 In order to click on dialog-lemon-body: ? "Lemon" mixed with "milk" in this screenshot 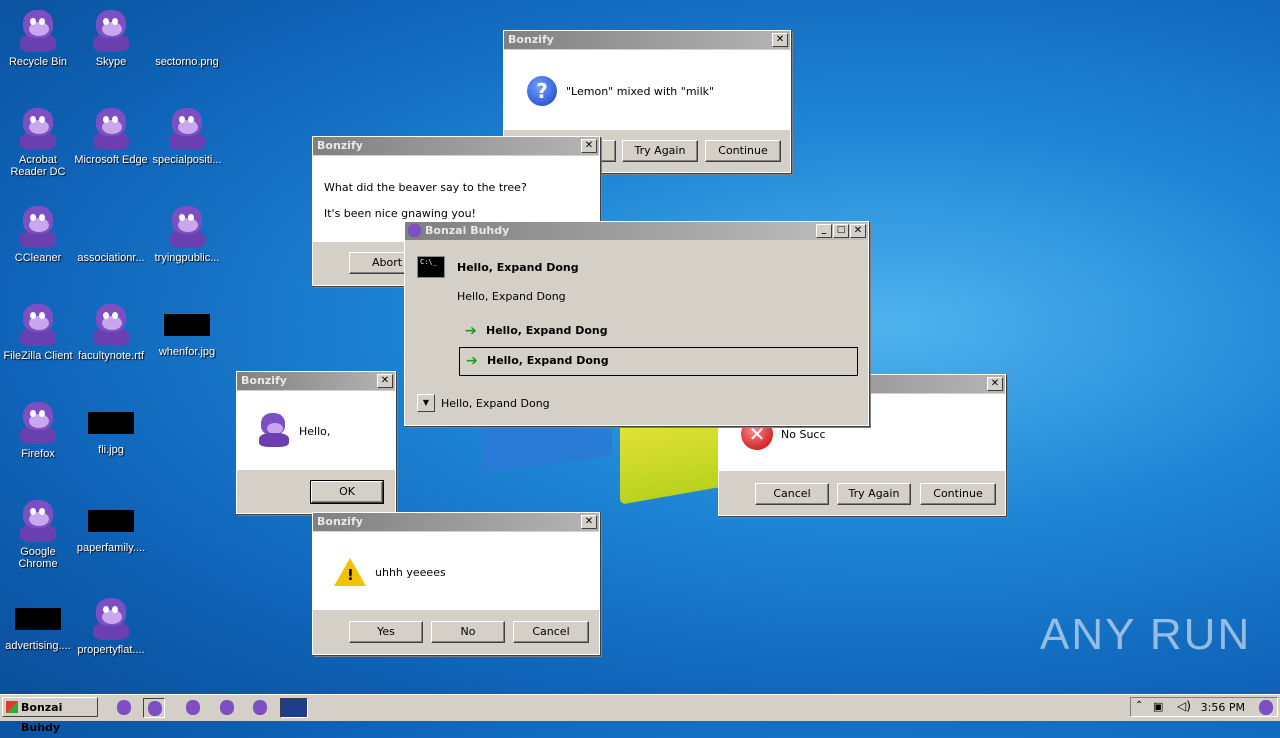, I will do `click(647, 90)`.